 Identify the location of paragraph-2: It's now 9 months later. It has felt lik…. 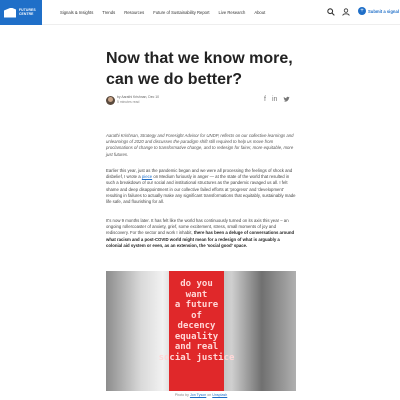
(201, 233).